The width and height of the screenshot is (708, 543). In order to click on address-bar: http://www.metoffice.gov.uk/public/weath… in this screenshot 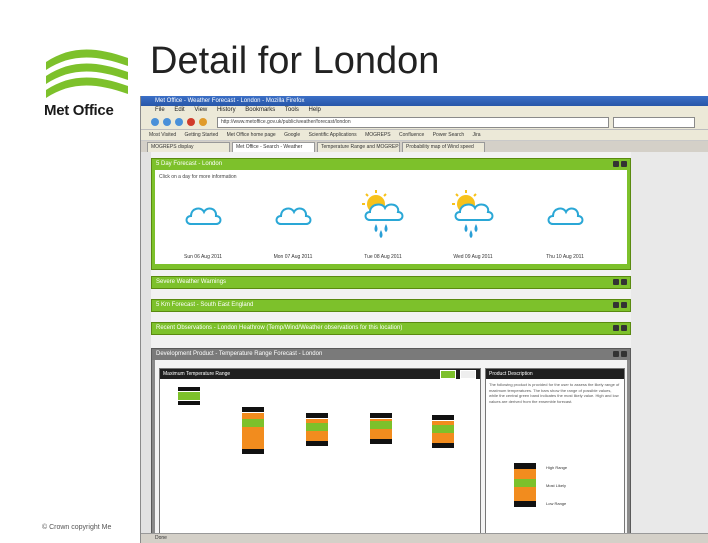, I will do `click(413, 122)`.